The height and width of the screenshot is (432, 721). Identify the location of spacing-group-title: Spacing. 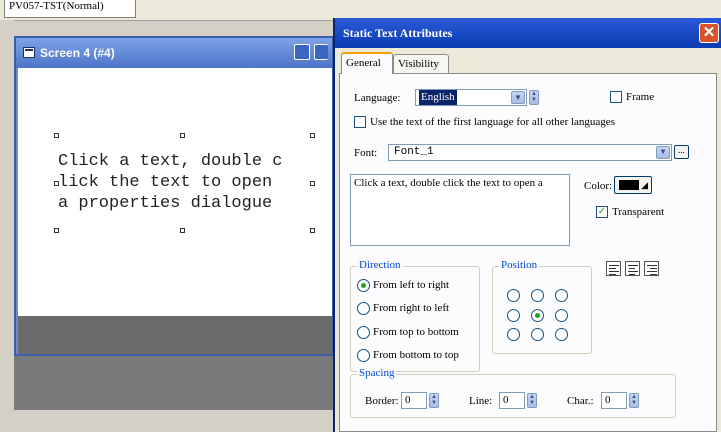
(377, 373).